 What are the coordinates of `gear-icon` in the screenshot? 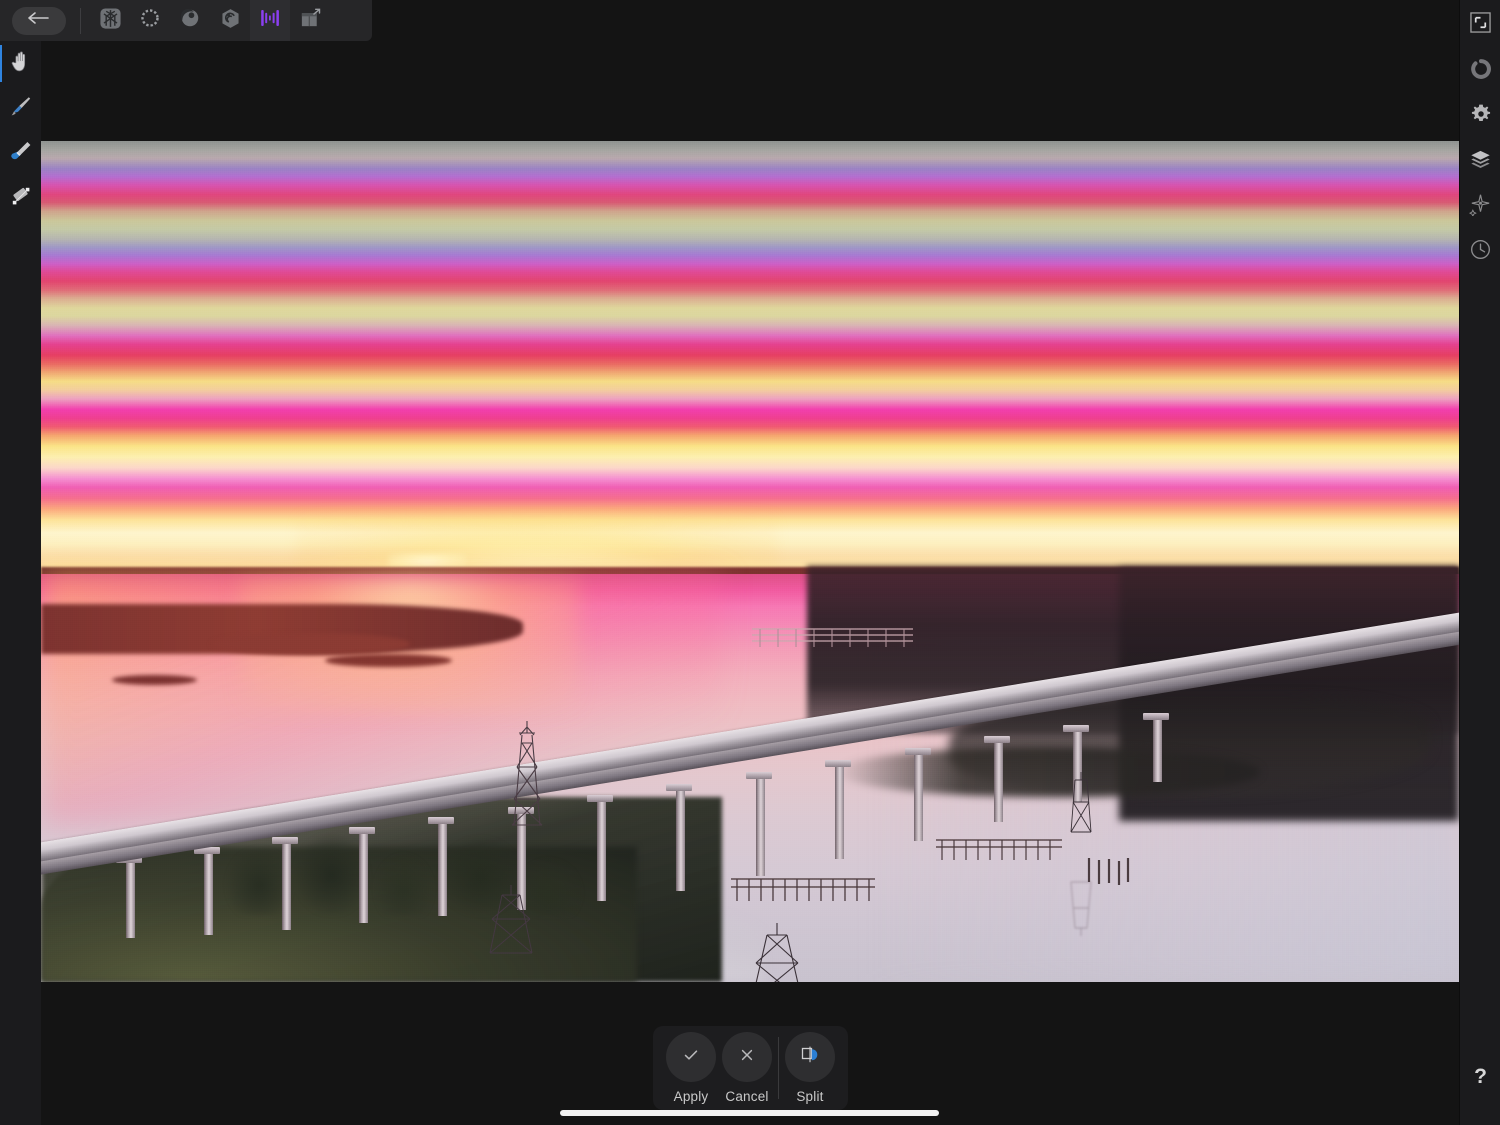 It's located at (1481, 116).